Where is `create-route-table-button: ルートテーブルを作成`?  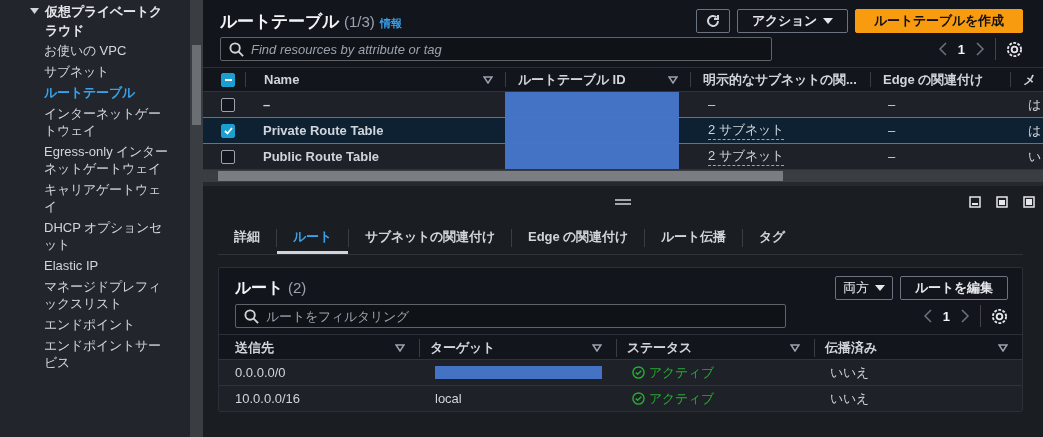
create-route-table-button: ルートテーブルを作成 is located at coordinates (939, 21).